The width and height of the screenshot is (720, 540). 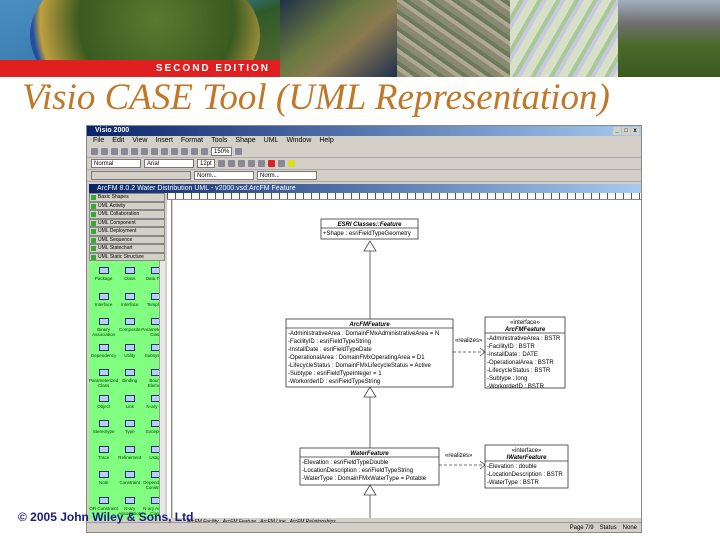 I want to click on stencil-shape: Subsystem, so click(x=150, y=355).